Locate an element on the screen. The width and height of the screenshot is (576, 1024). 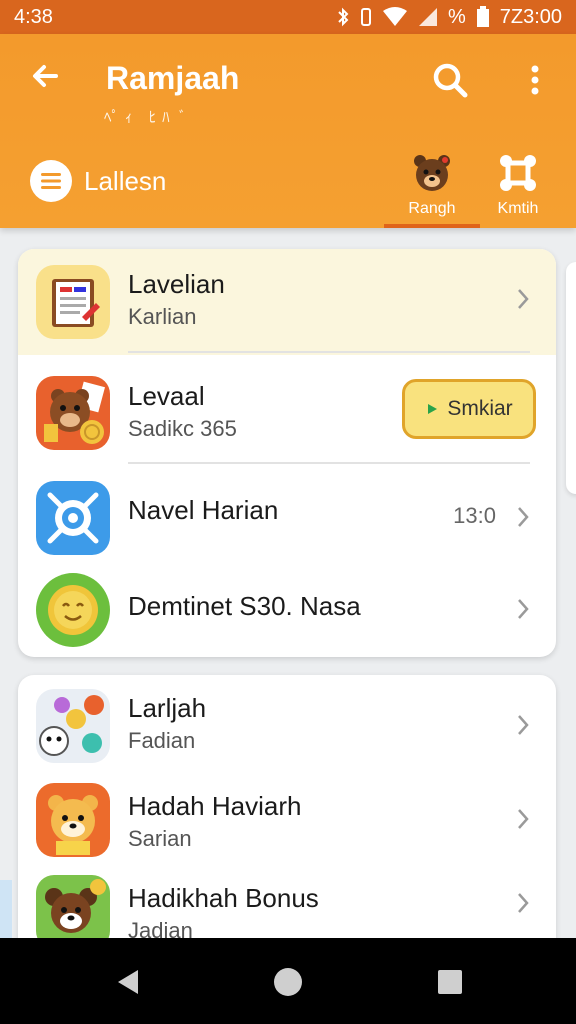
back-arrow-icon is located at coordinates (46, 76).